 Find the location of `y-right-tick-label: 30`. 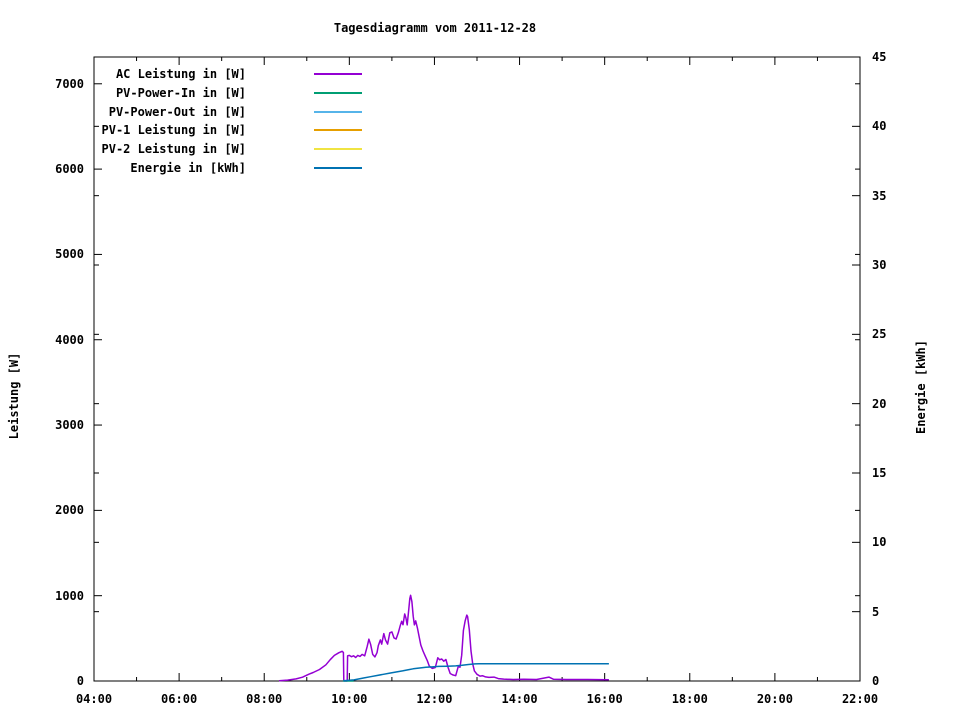

y-right-tick-label: 30 is located at coordinates (879, 265).